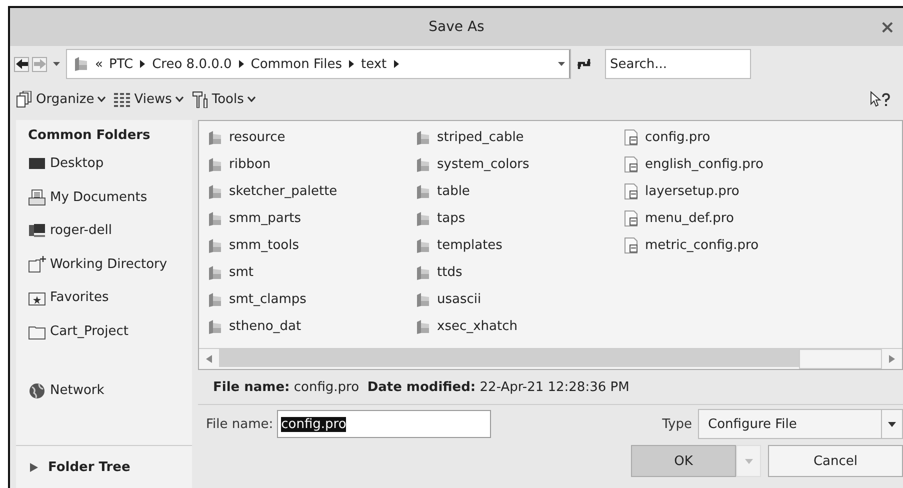 This screenshot has width=903, height=488. I want to click on folder-item: xsec_xhatch, so click(519, 326).